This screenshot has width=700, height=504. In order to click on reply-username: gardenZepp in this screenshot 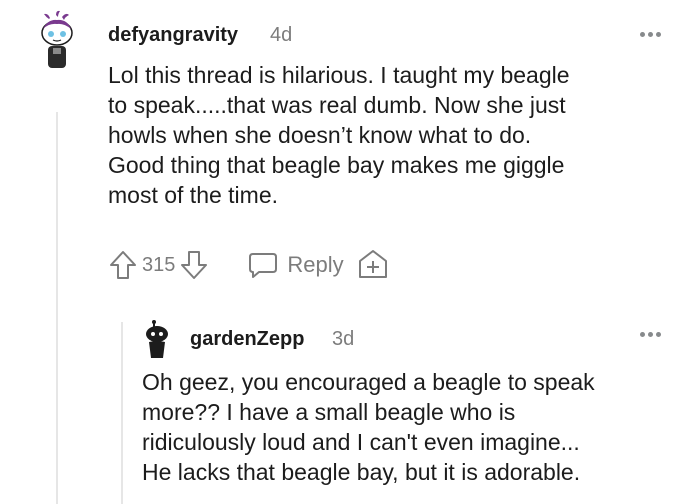, I will do `click(247, 339)`.